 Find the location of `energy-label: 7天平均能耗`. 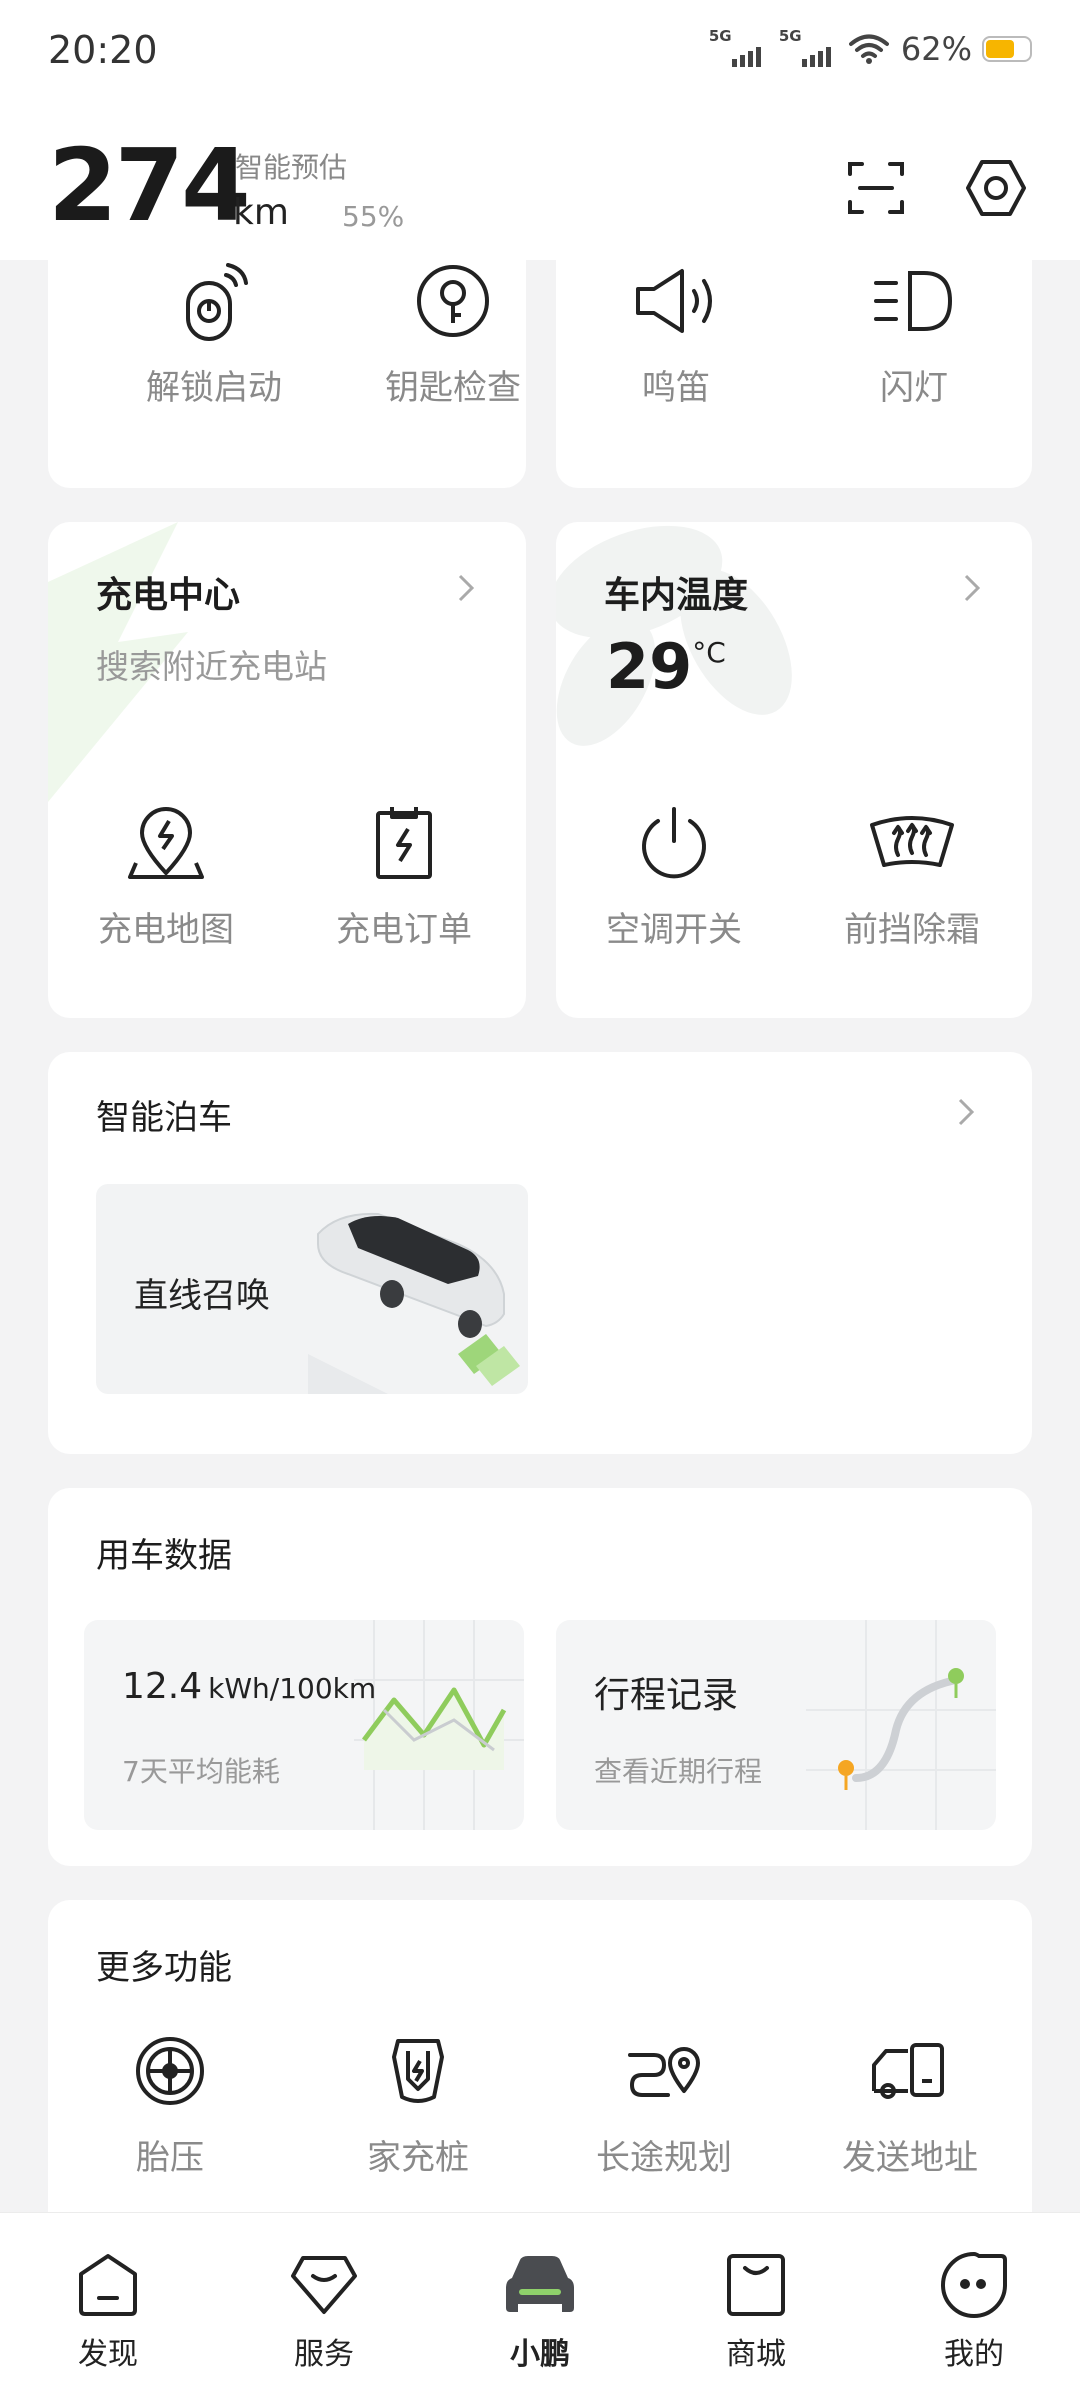

energy-label: 7天平均能耗 is located at coordinates (201, 1771).